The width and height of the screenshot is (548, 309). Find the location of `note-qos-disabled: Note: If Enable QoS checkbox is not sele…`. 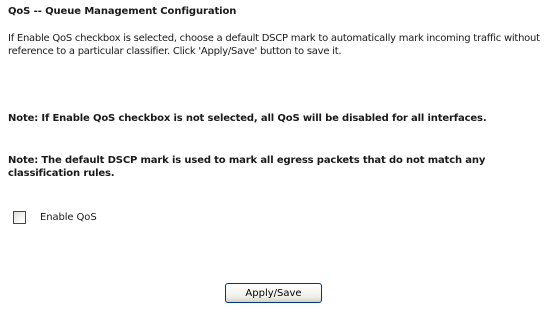

note-qos-disabled: Note: If Enable QoS checkbox is not sele… is located at coordinates (247, 118).